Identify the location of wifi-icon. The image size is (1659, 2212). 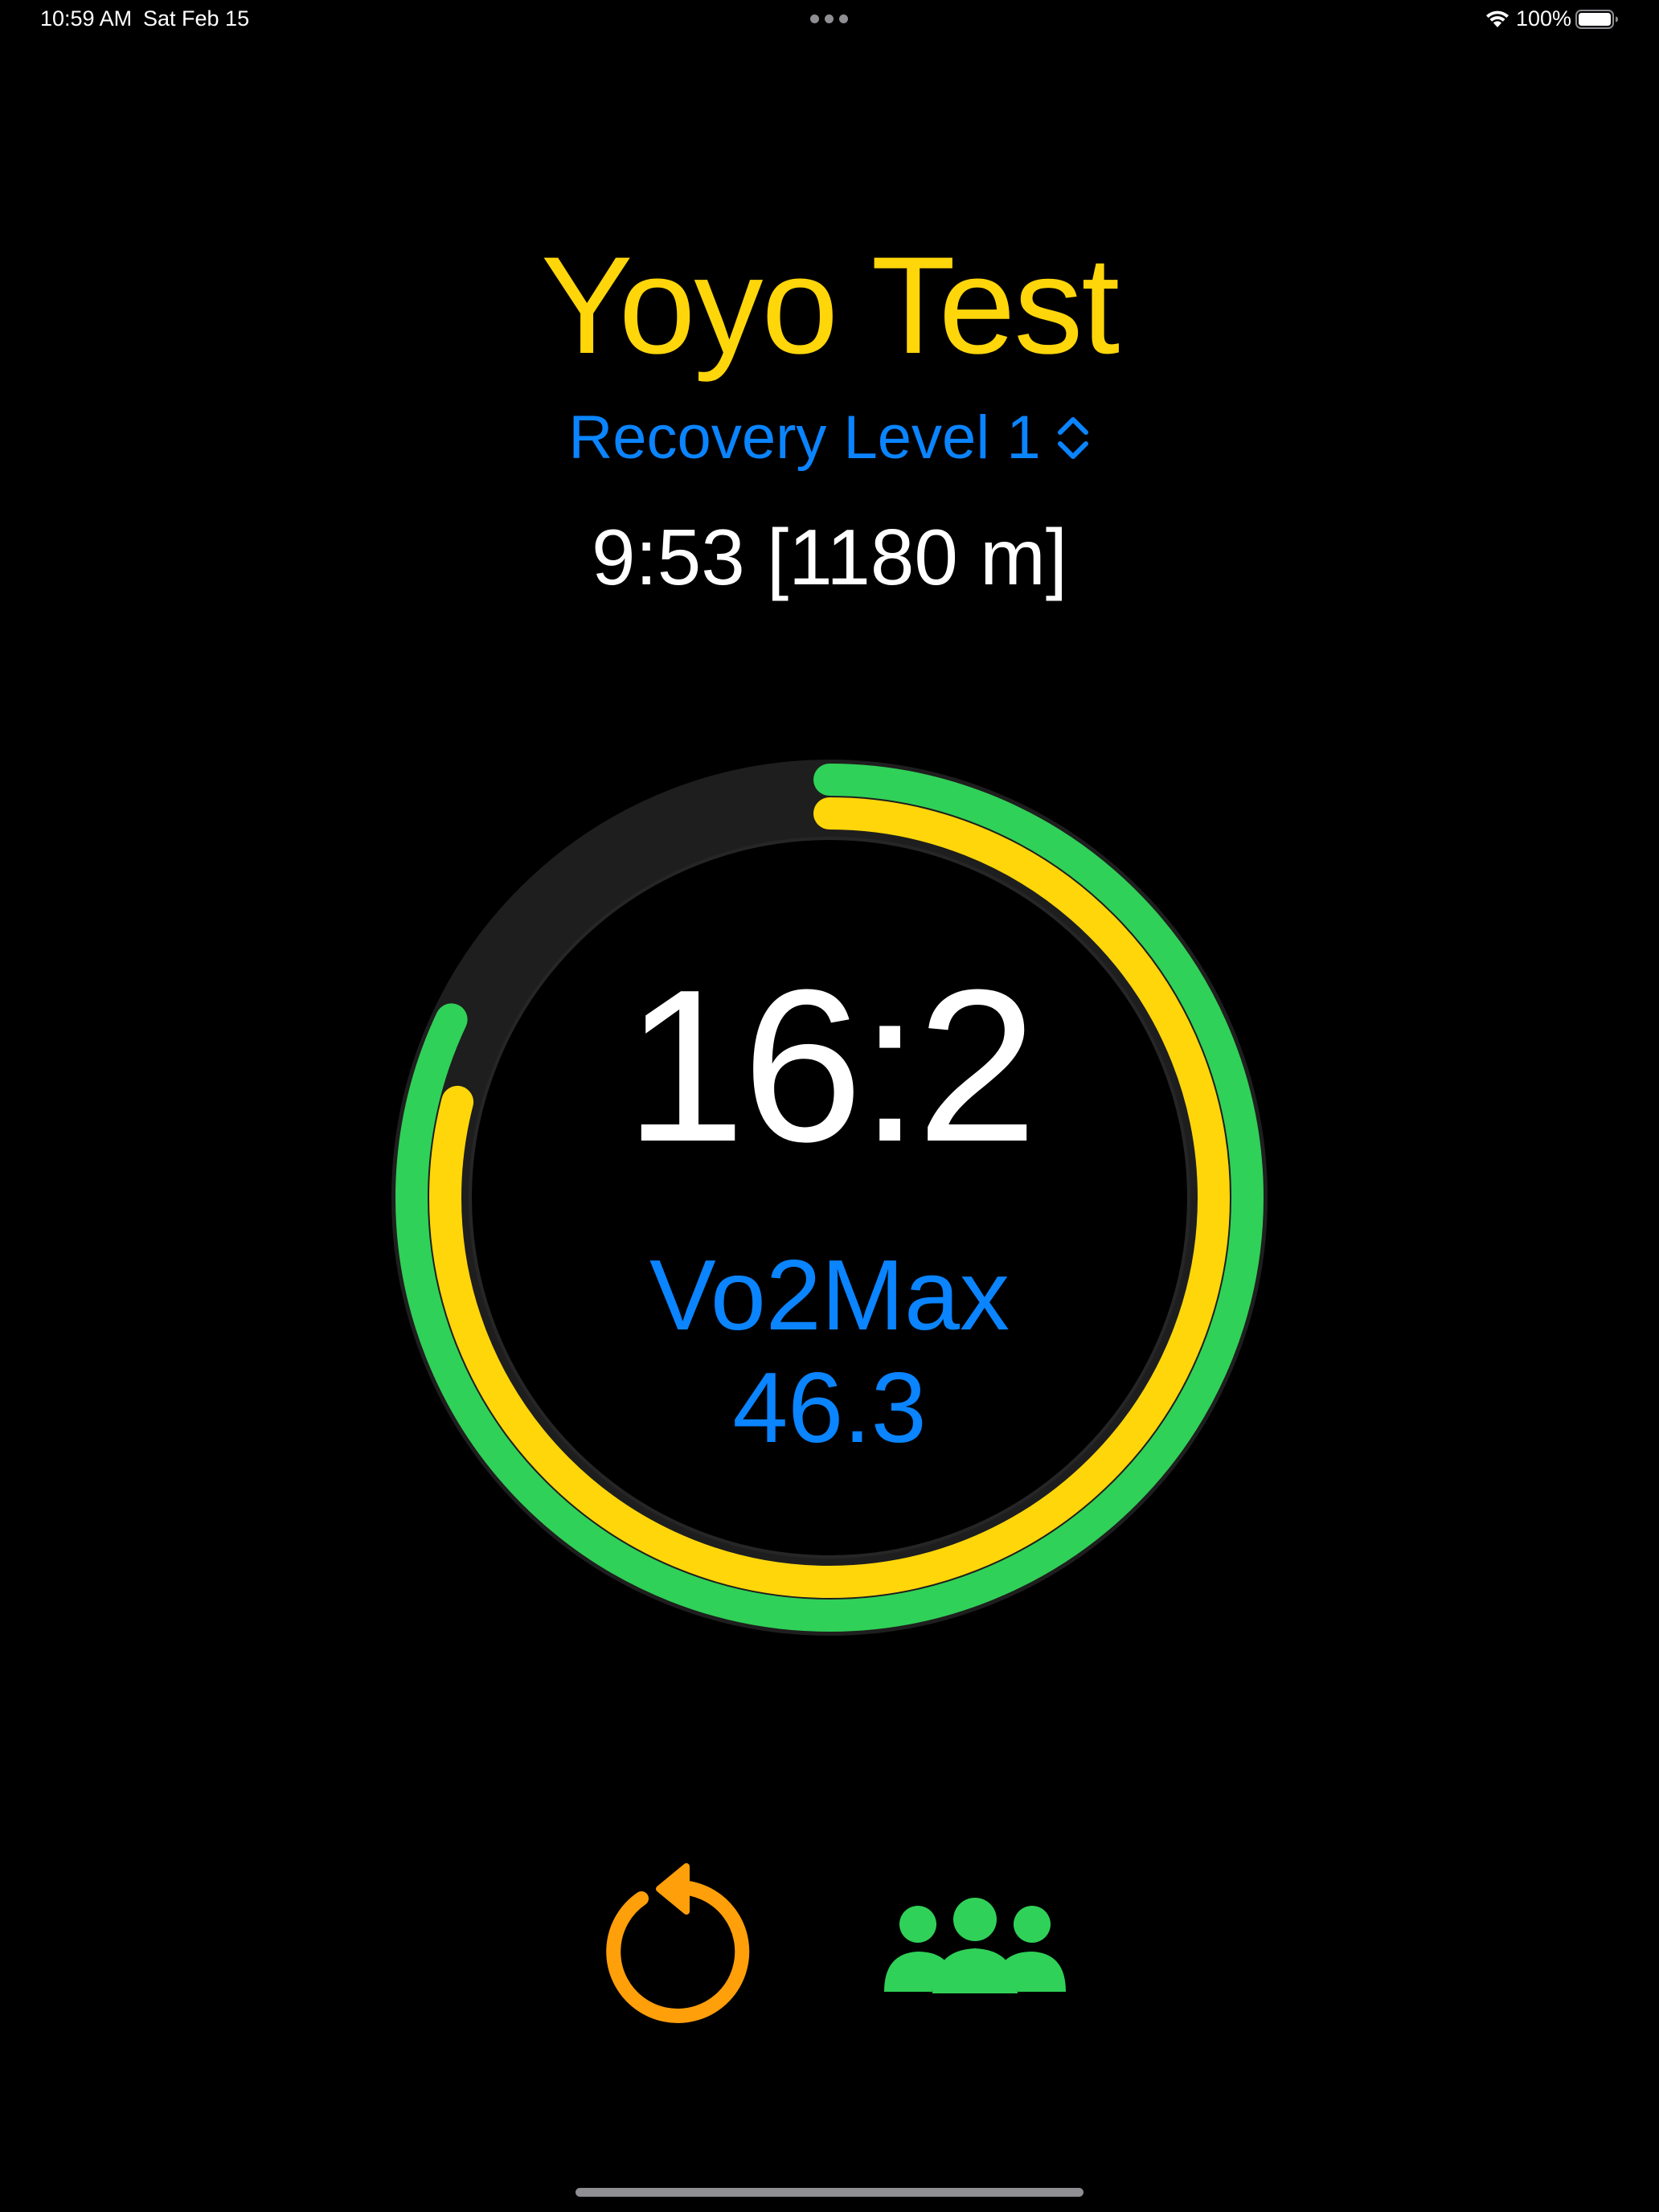
(1497, 18).